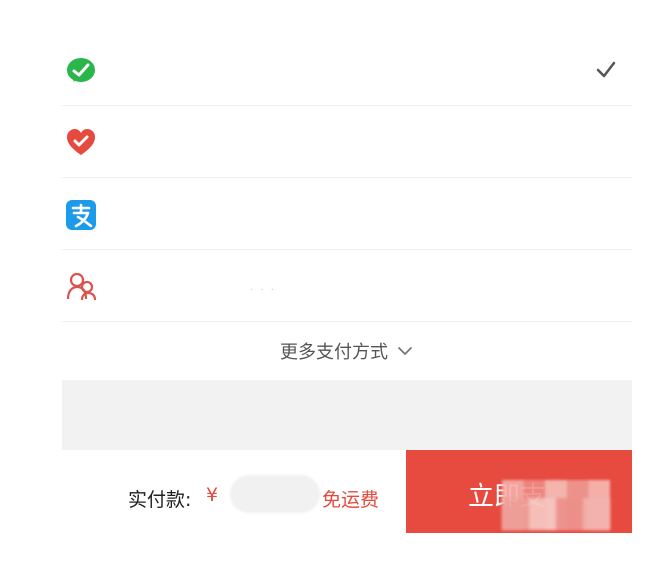 The height and width of the screenshot is (563, 668). I want to click on checkout-bar: 实付款: ¥ 免运费 立即支, so click(347, 491).